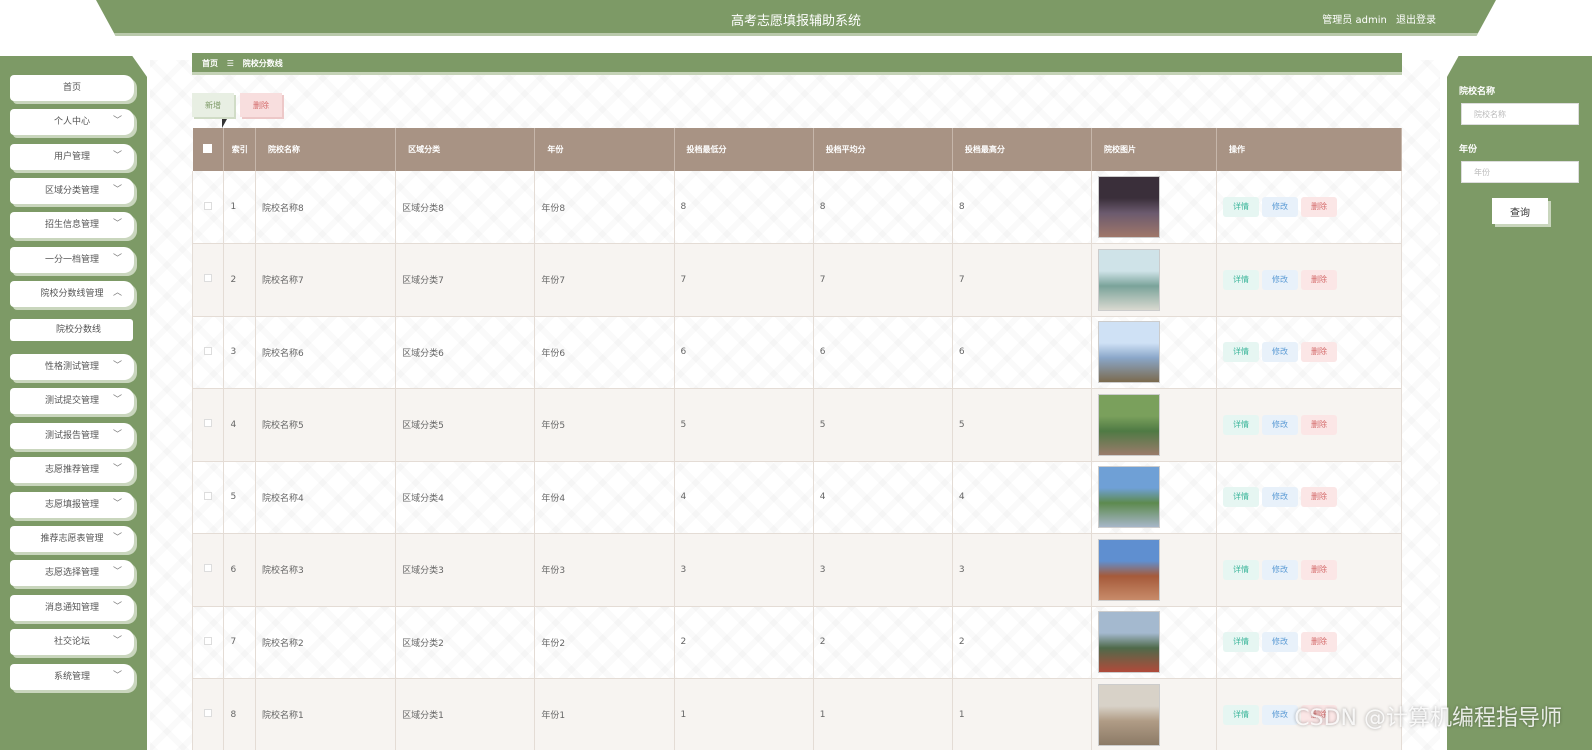  I want to click on sidebar-item-10: 志愿推荐管理 ﹀, so click(72, 470).